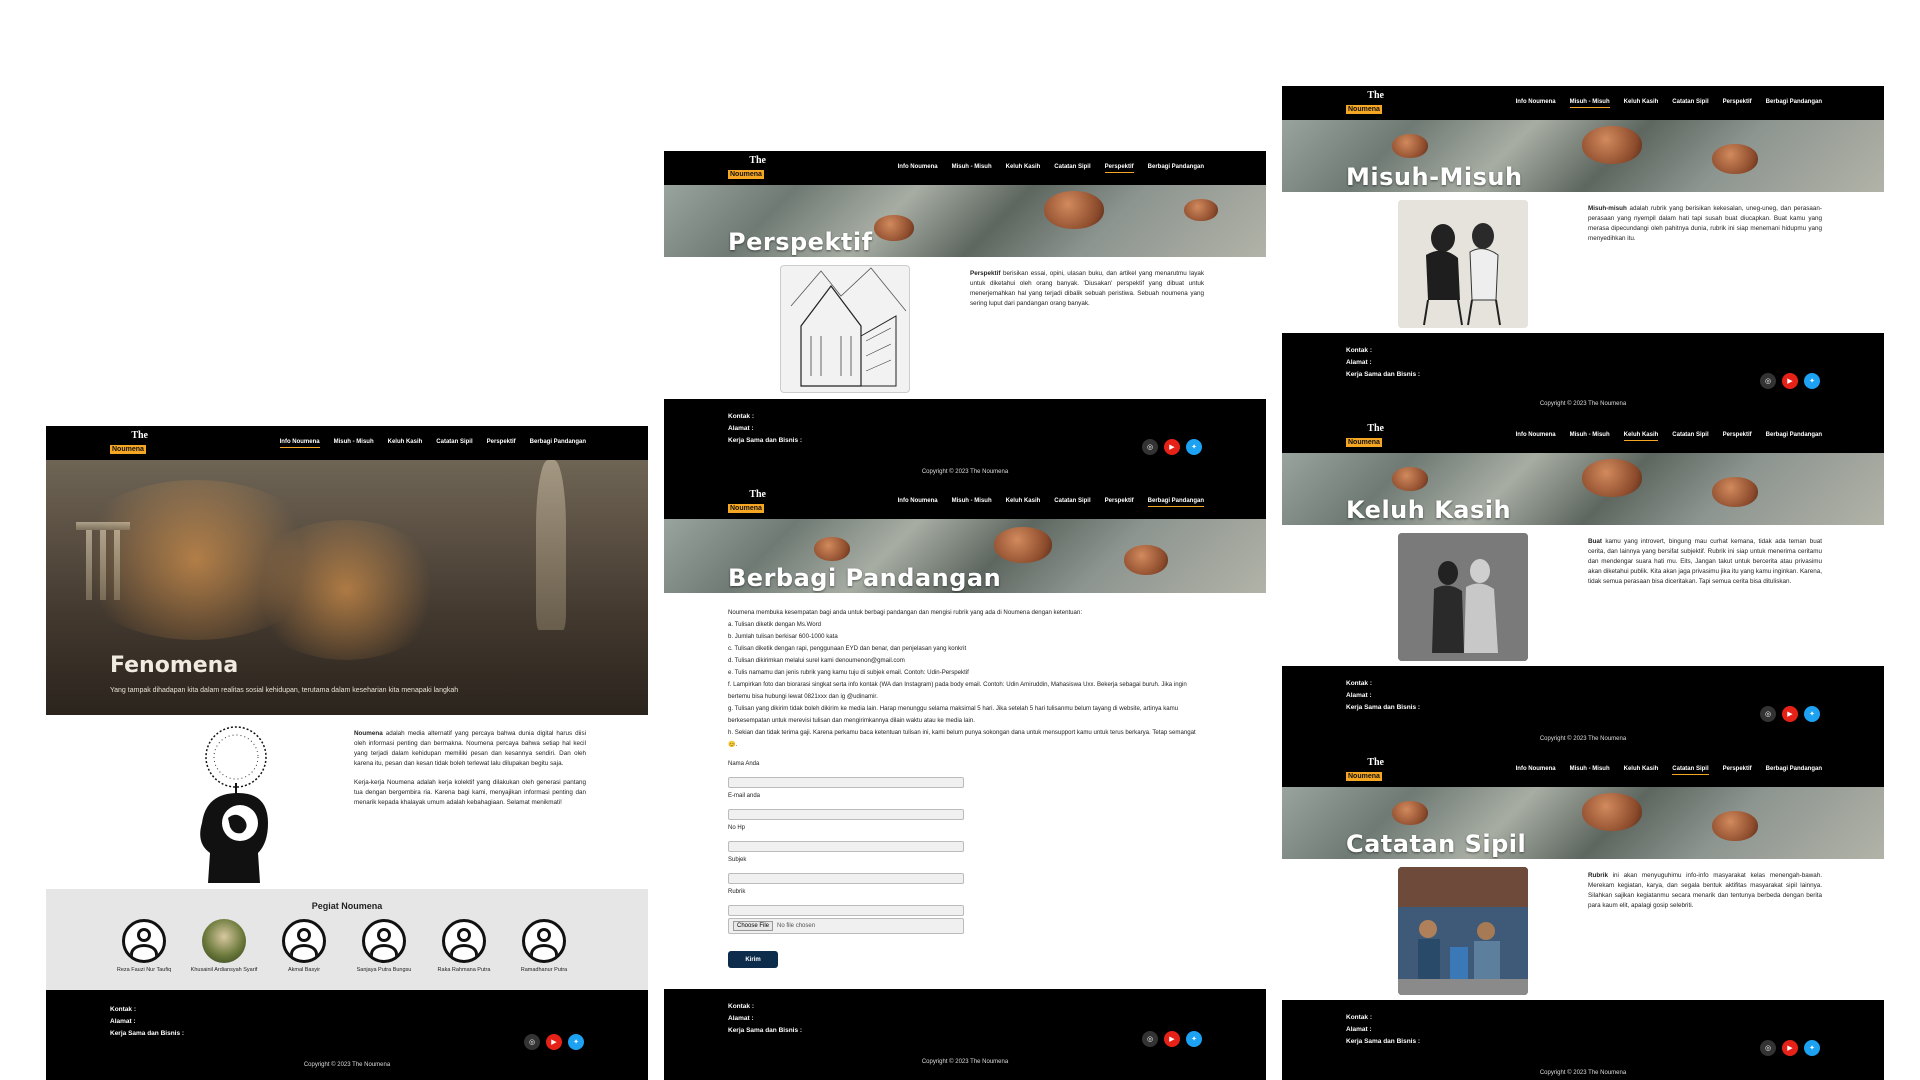 Image resolution: width=1920 pixels, height=1080 pixels. Describe the element at coordinates (174, 665) in the screenshot. I see `hero-title: Fenomena` at that location.